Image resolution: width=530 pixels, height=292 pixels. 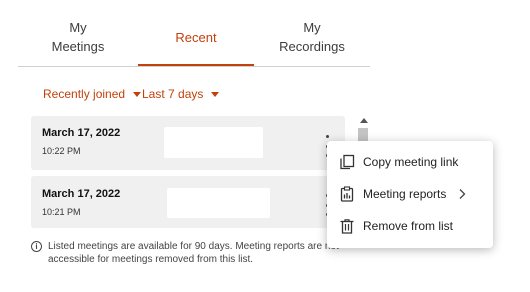 I want to click on menu-item-label: Copy meeting link, so click(x=411, y=162).